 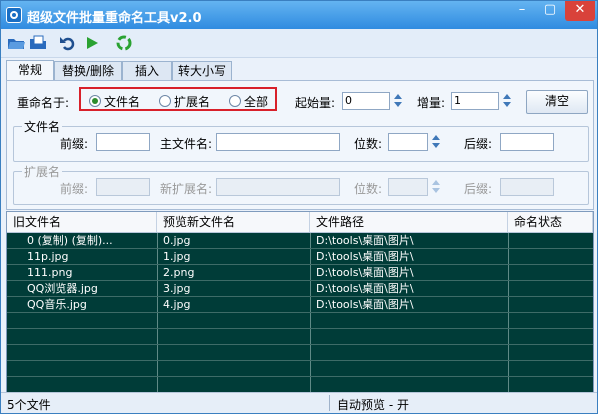 I want to click on column-status: 命名状态, so click(x=550, y=222).